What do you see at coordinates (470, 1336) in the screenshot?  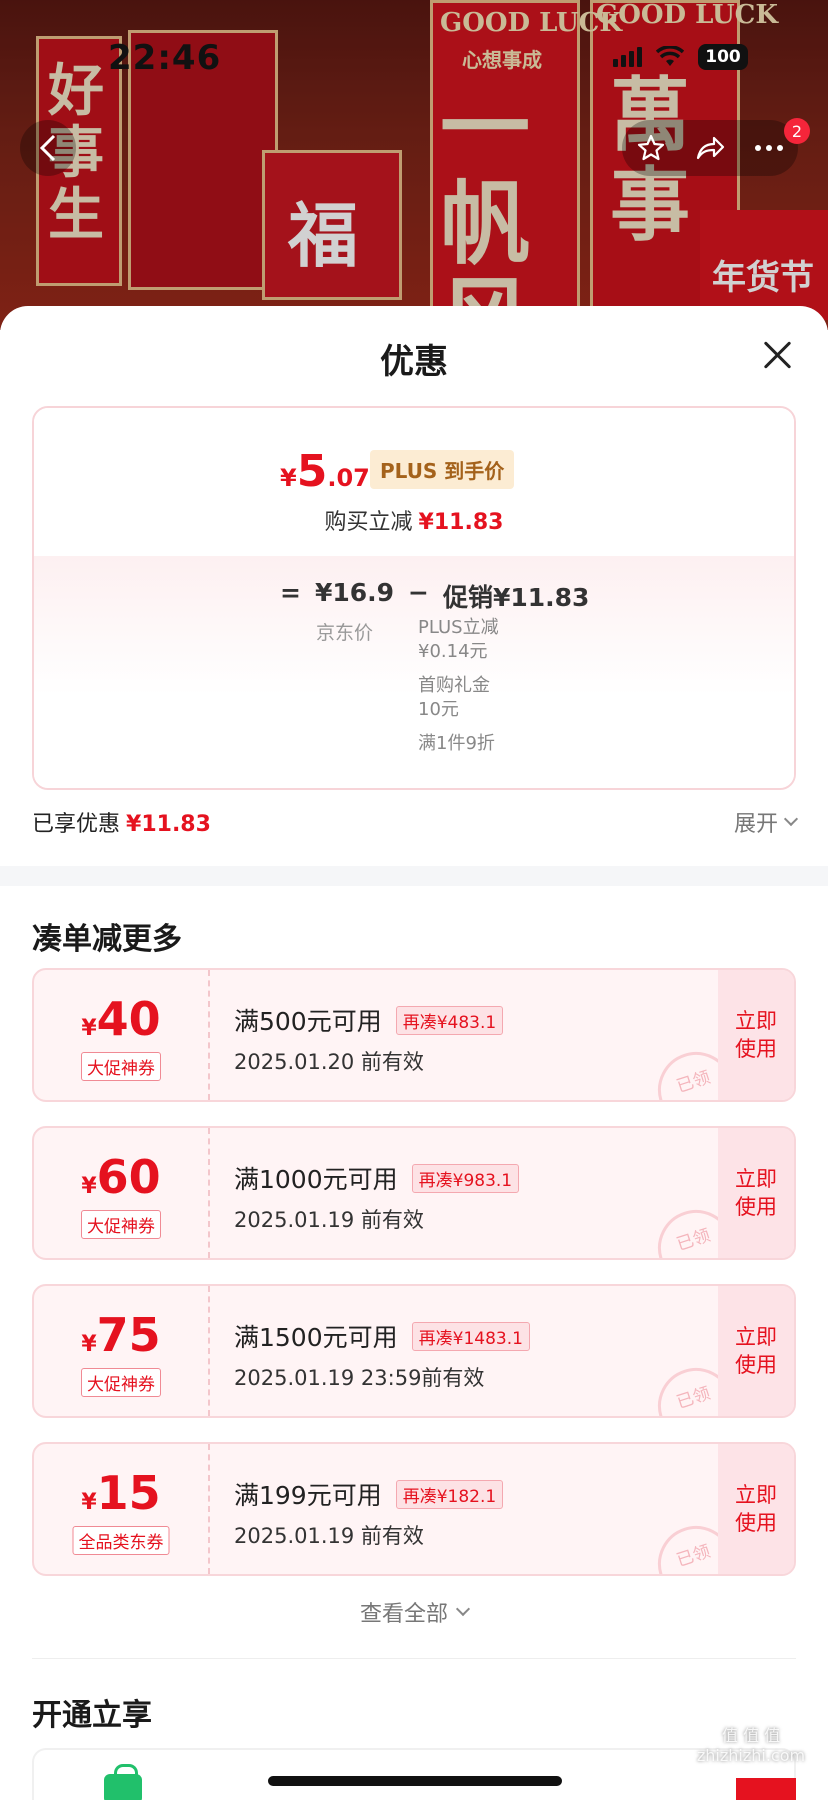 I see `coupon-more-needed: 再凑¥1483.1` at bounding box center [470, 1336].